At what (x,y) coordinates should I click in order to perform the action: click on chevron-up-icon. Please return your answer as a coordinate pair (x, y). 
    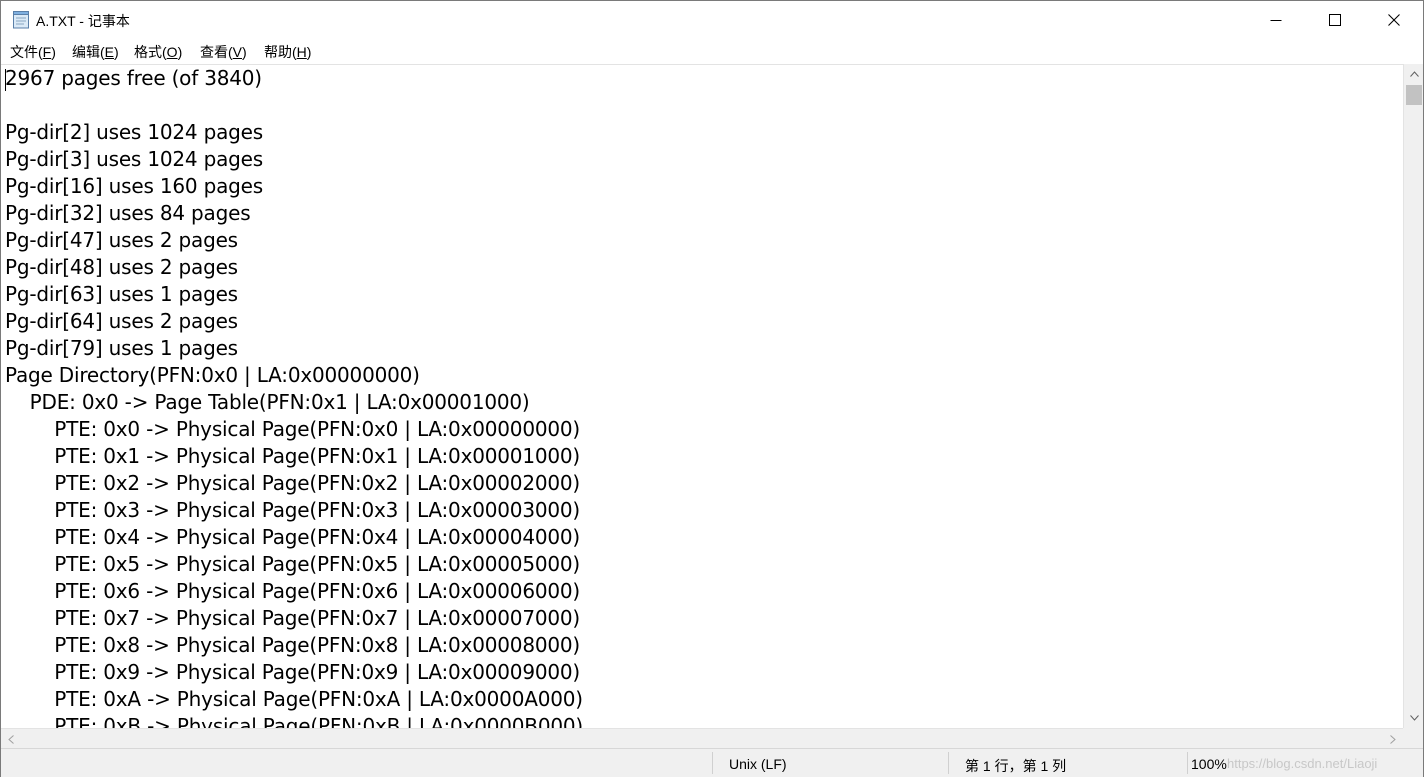
    Looking at the image, I should click on (1414, 74).